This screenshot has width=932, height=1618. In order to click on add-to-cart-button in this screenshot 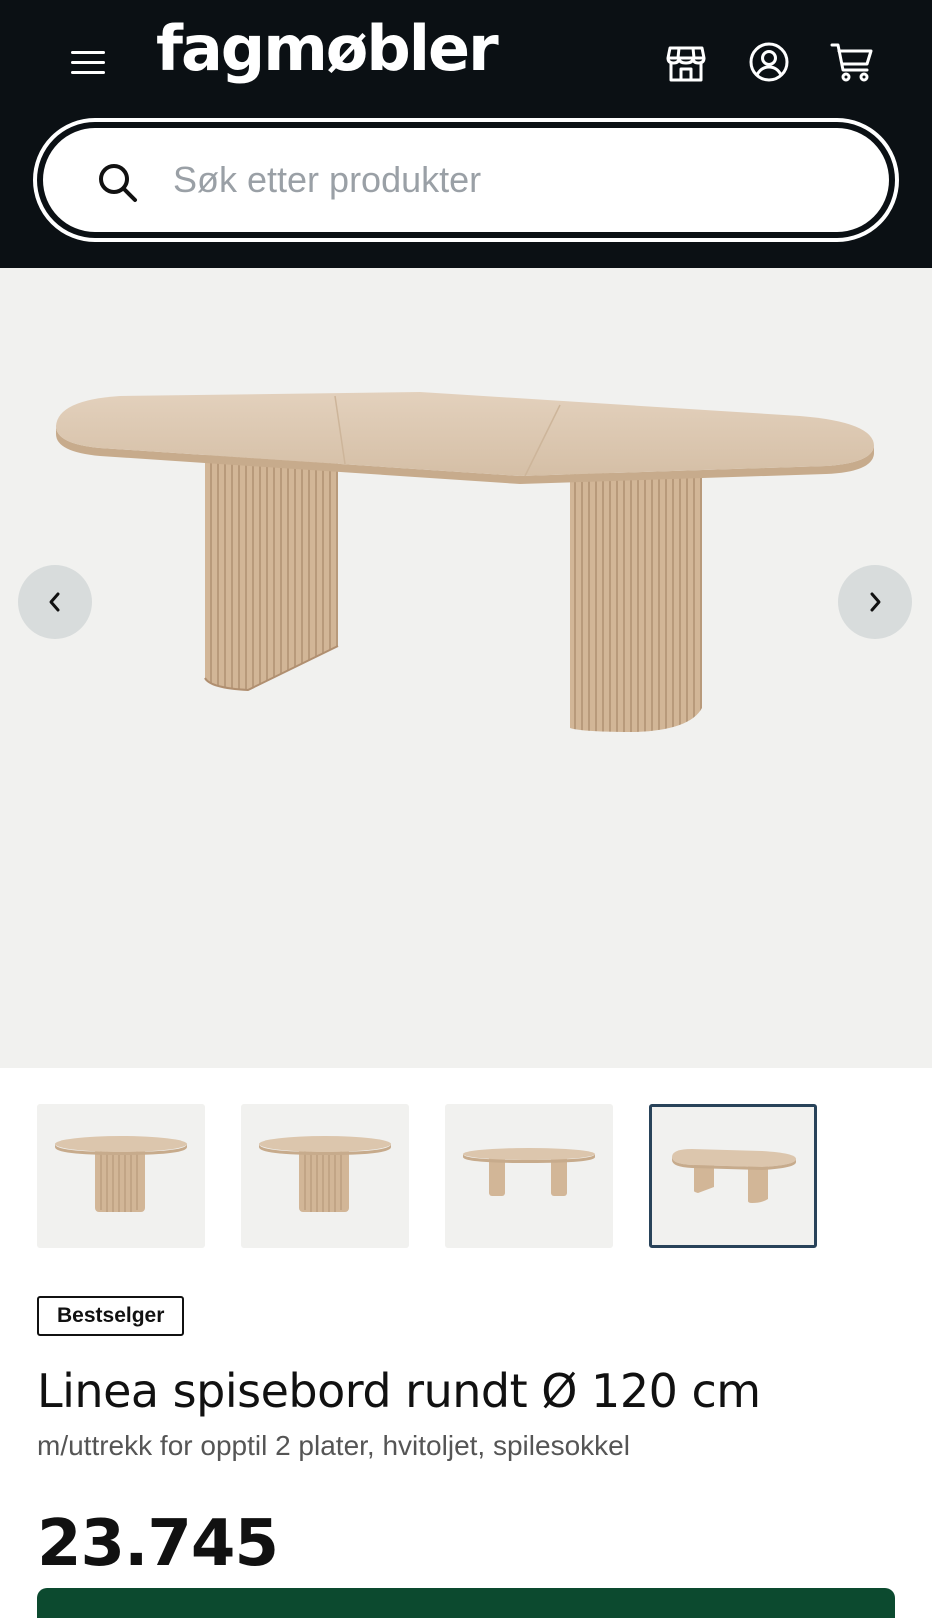, I will do `click(466, 1603)`.